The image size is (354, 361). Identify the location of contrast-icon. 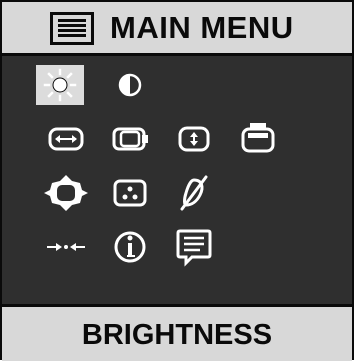
(130, 85).